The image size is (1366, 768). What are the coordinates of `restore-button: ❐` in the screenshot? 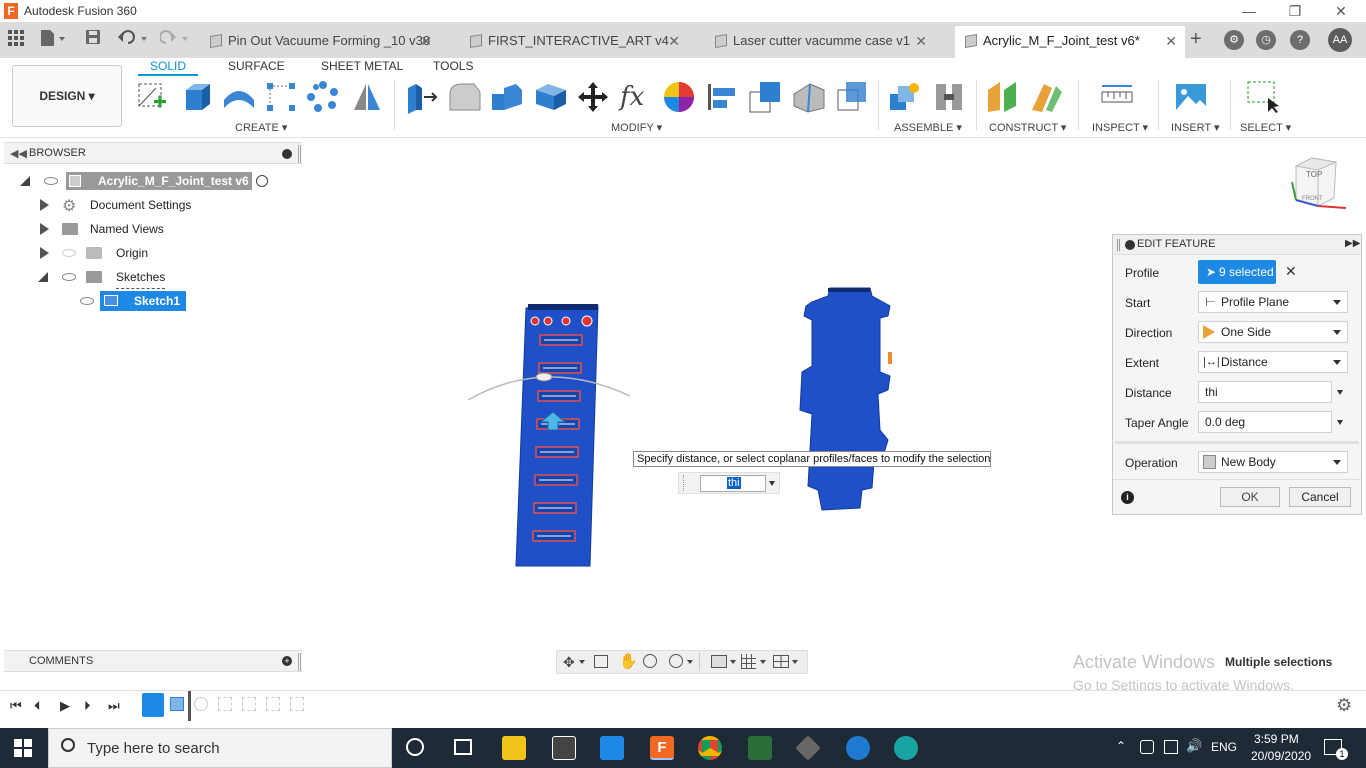 It's located at (1295, 11).